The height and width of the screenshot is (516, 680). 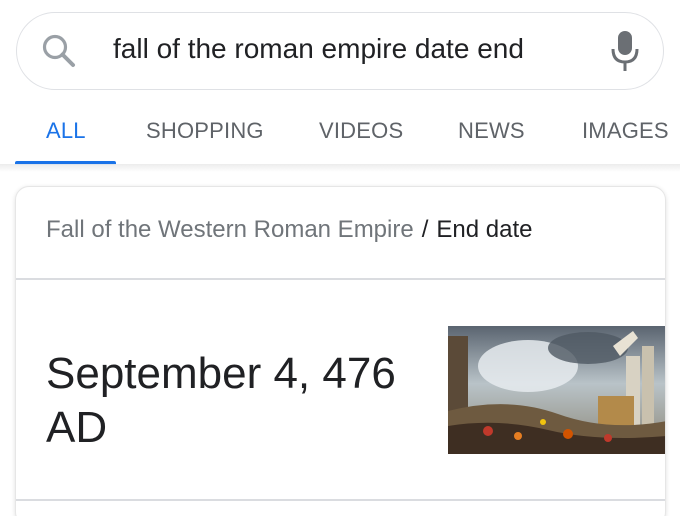 I want to click on tabs-shadow, so click(x=340, y=168).